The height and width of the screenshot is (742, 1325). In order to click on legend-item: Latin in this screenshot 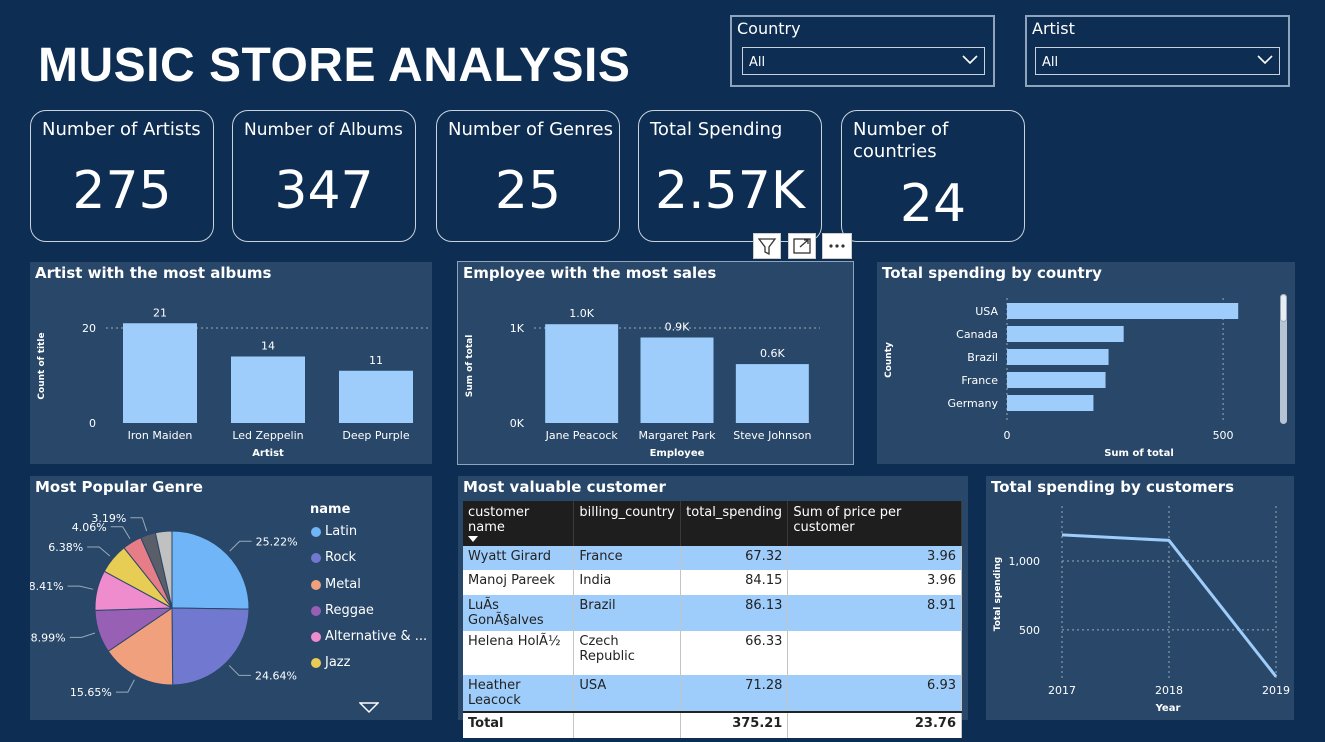, I will do `click(368, 537)`.